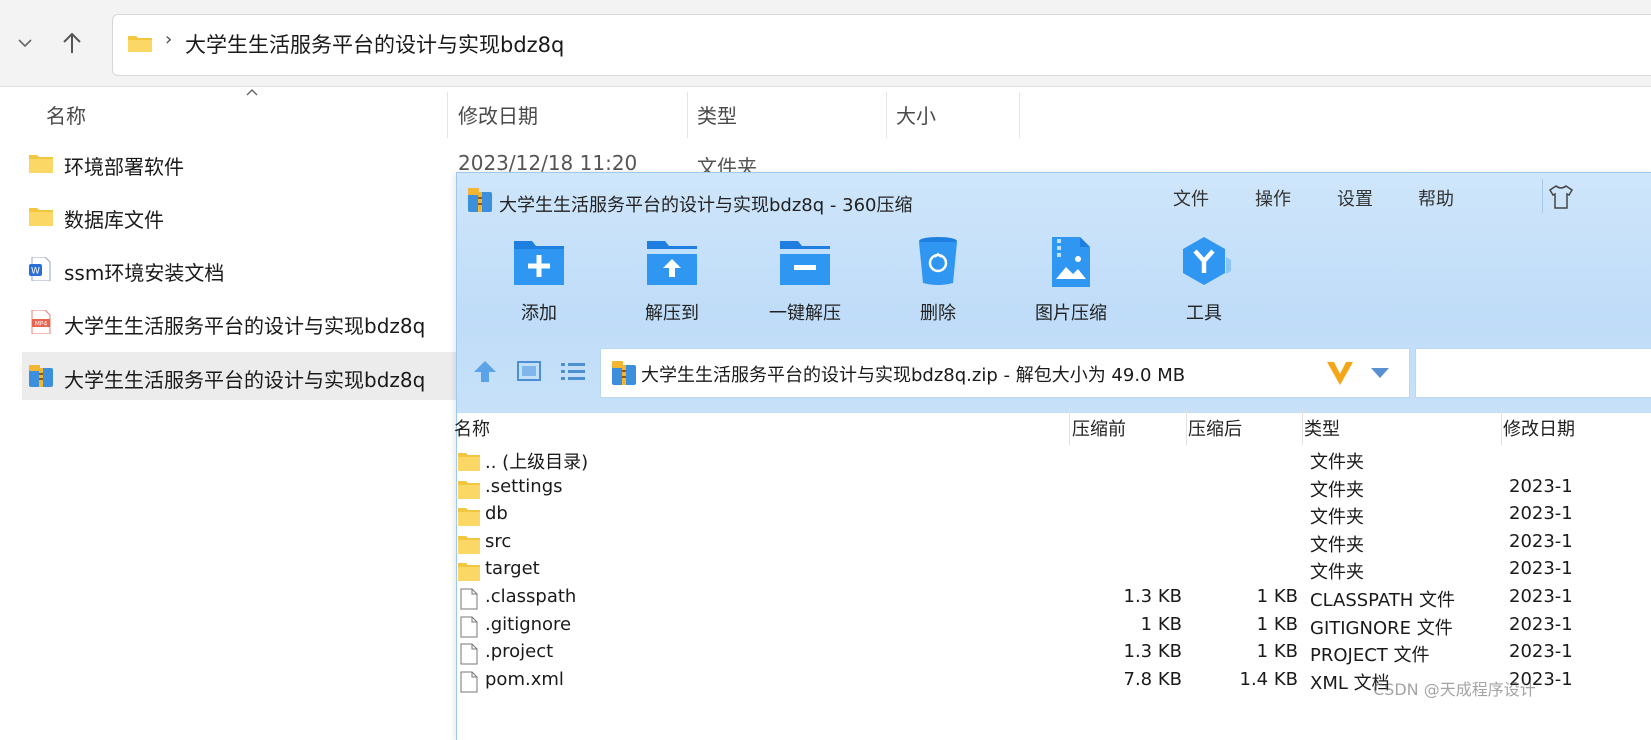 This screenshot has width=1651, height=740. What do you see at coordinates (1153, 679) in the screenshot?
I see `archive-row-size-before: 7.8 KB` at bounding box center [1153, 679].